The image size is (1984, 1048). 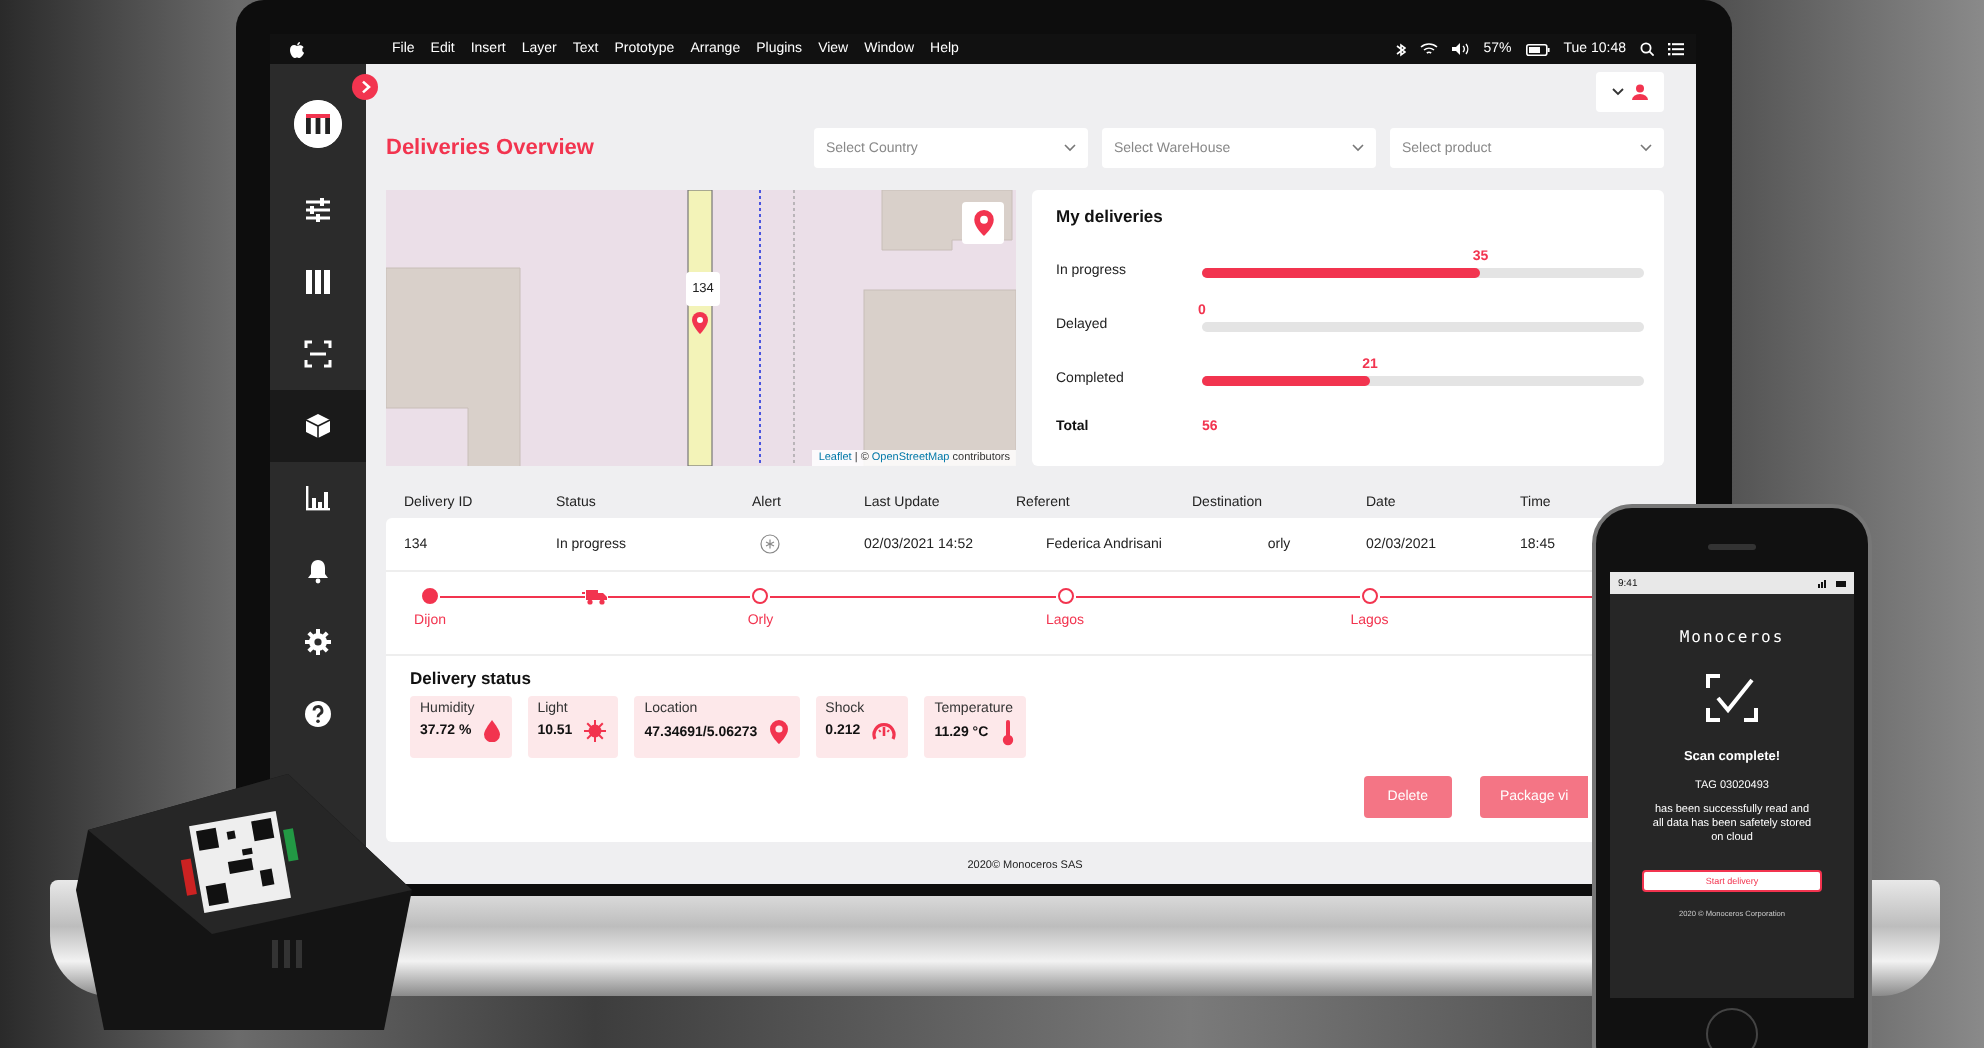 What do you see at coordinates (491, 731) in the screenshot?
I see `droplet-icon` at bounding box center [491, 731].